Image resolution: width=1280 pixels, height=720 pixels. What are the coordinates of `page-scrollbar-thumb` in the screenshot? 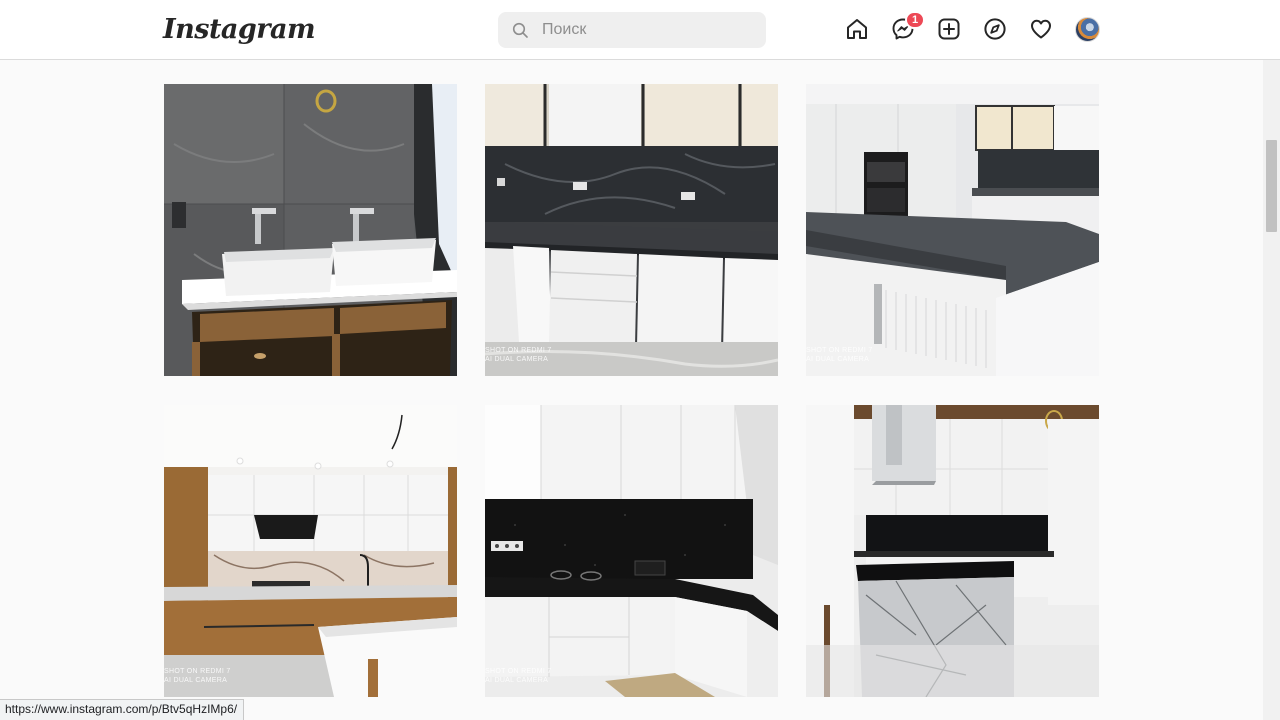 It's located at (1271, 186).